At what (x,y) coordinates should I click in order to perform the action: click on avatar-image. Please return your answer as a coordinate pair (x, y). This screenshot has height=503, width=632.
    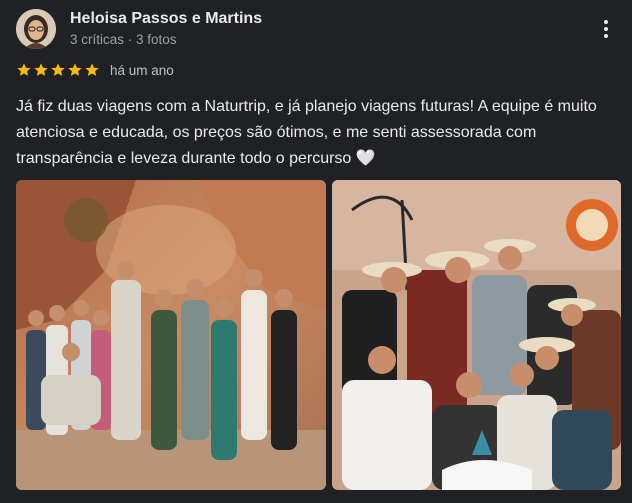
    Looking at the image, I should click on (36, 29).